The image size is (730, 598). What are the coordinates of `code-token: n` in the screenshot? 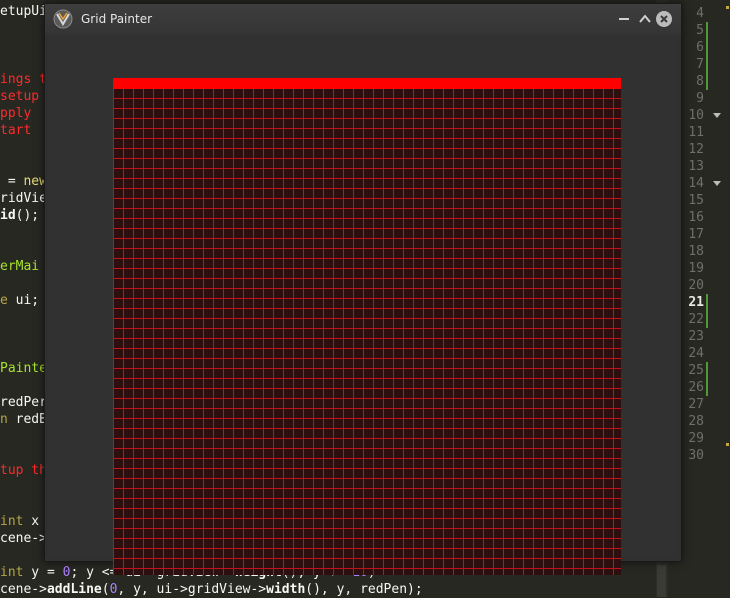 It's located at (4, 419).